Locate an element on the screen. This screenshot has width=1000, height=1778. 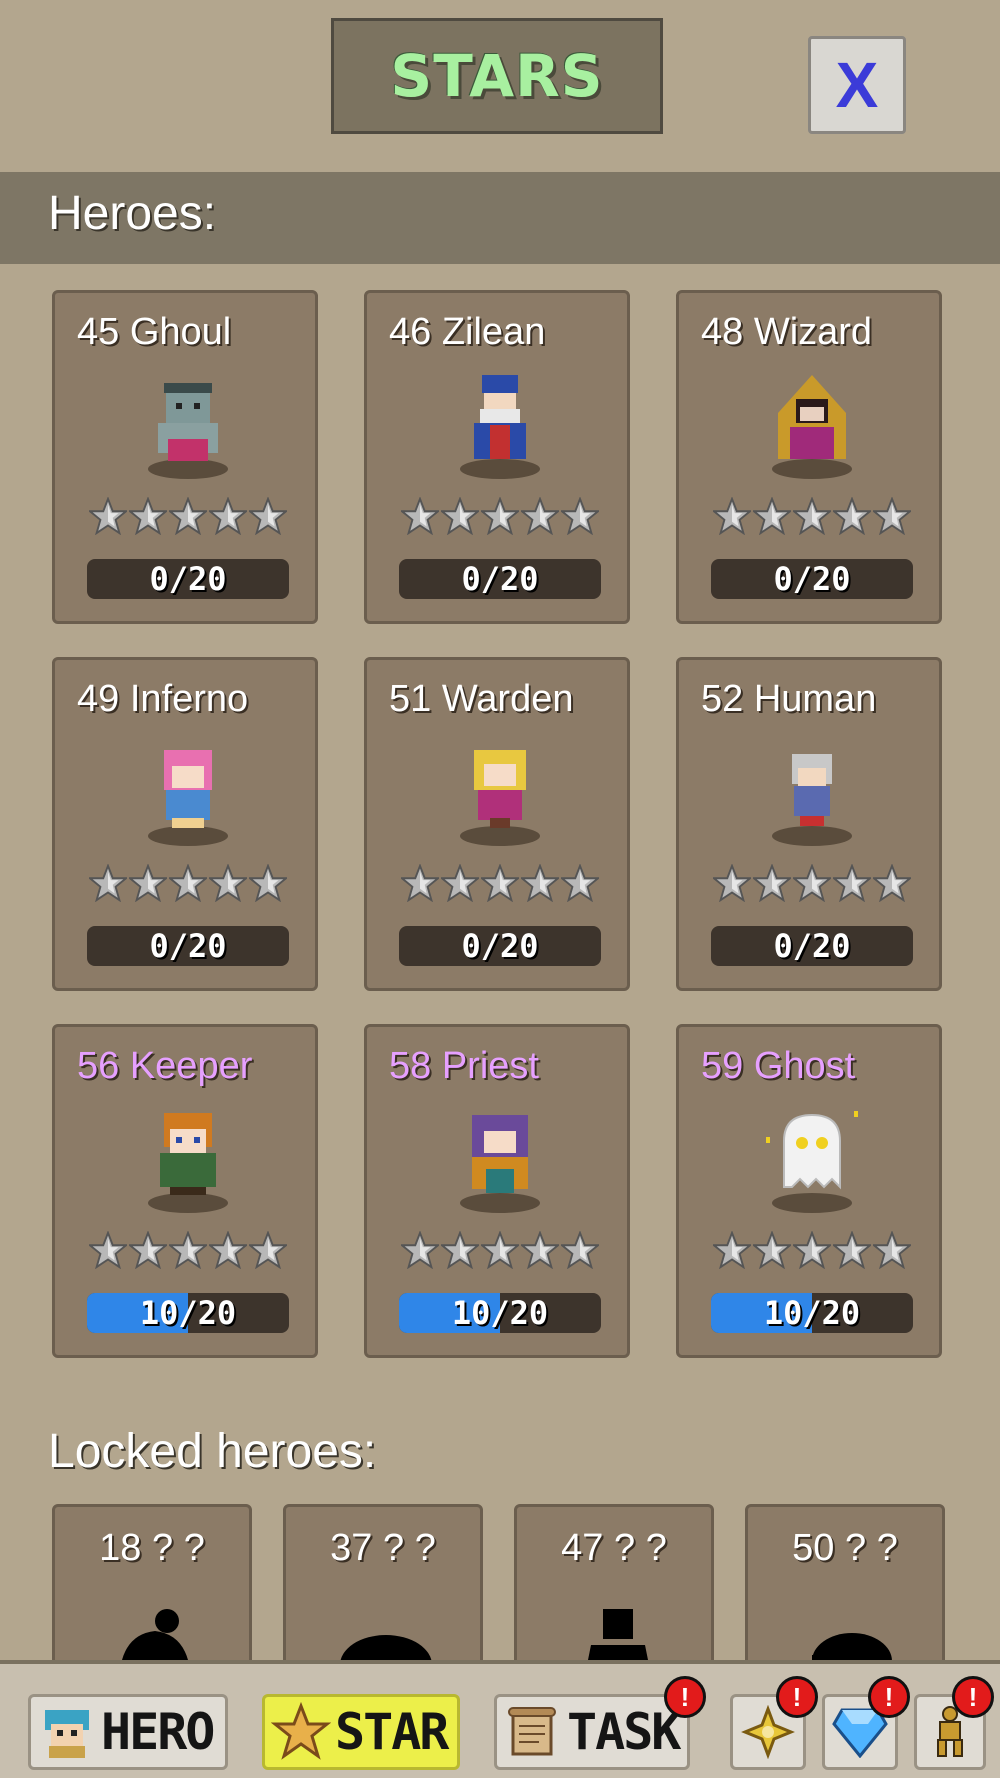
bottom-nav: HERO STAR TASK ! ! ! ! is located at coordinates (500, 1719).